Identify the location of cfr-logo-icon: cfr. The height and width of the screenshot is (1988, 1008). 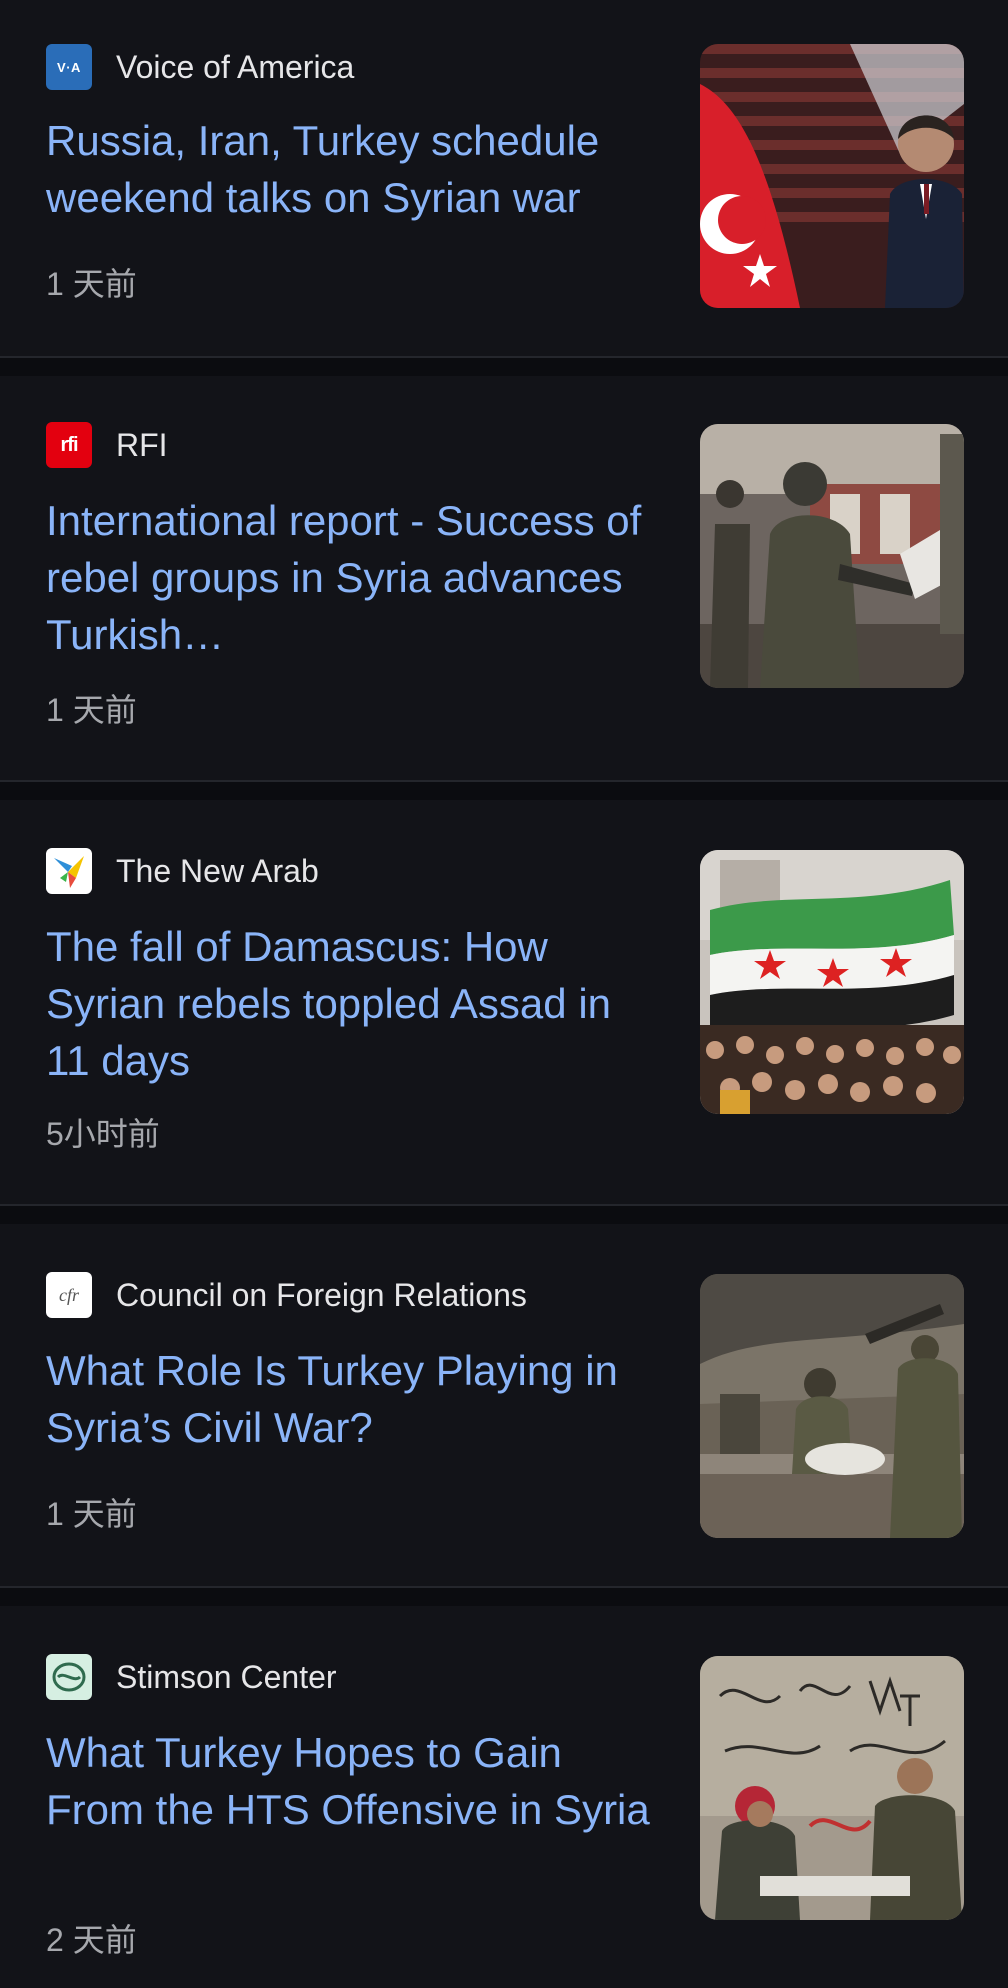
(69, 1295).